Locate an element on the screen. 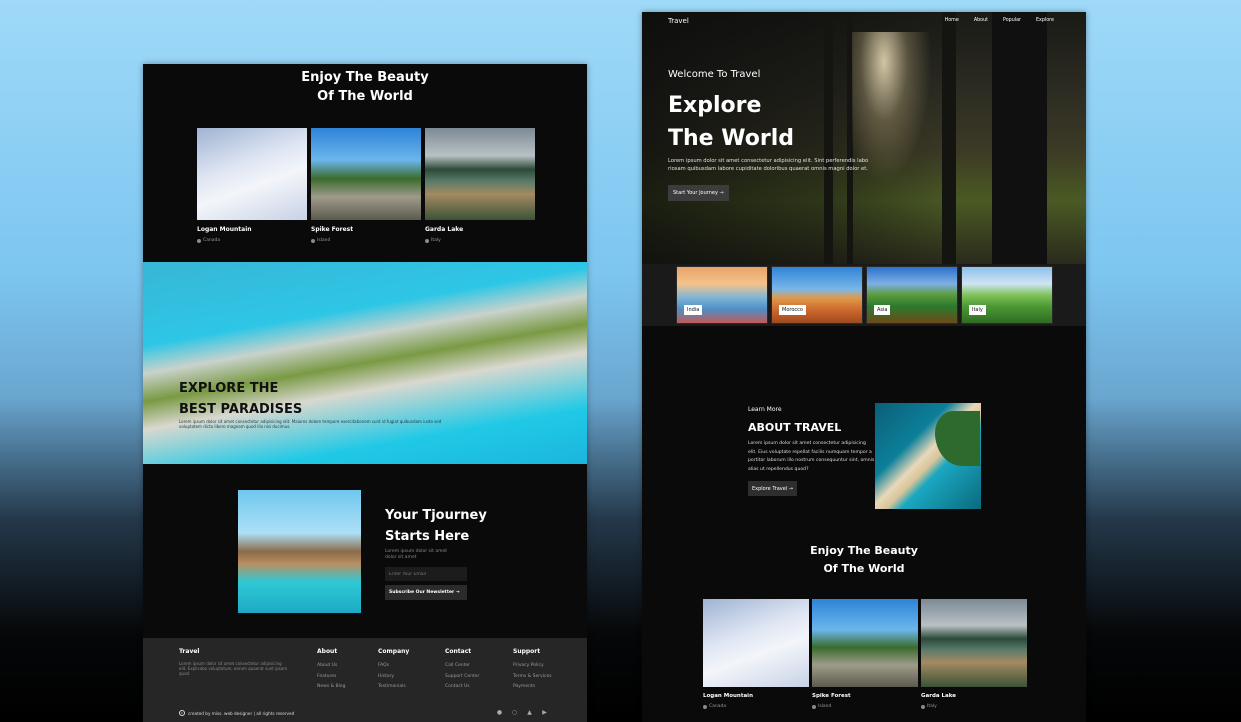 This screenshot has height=722, width=1241. destination-label: India is located at coordinates (693, 310).